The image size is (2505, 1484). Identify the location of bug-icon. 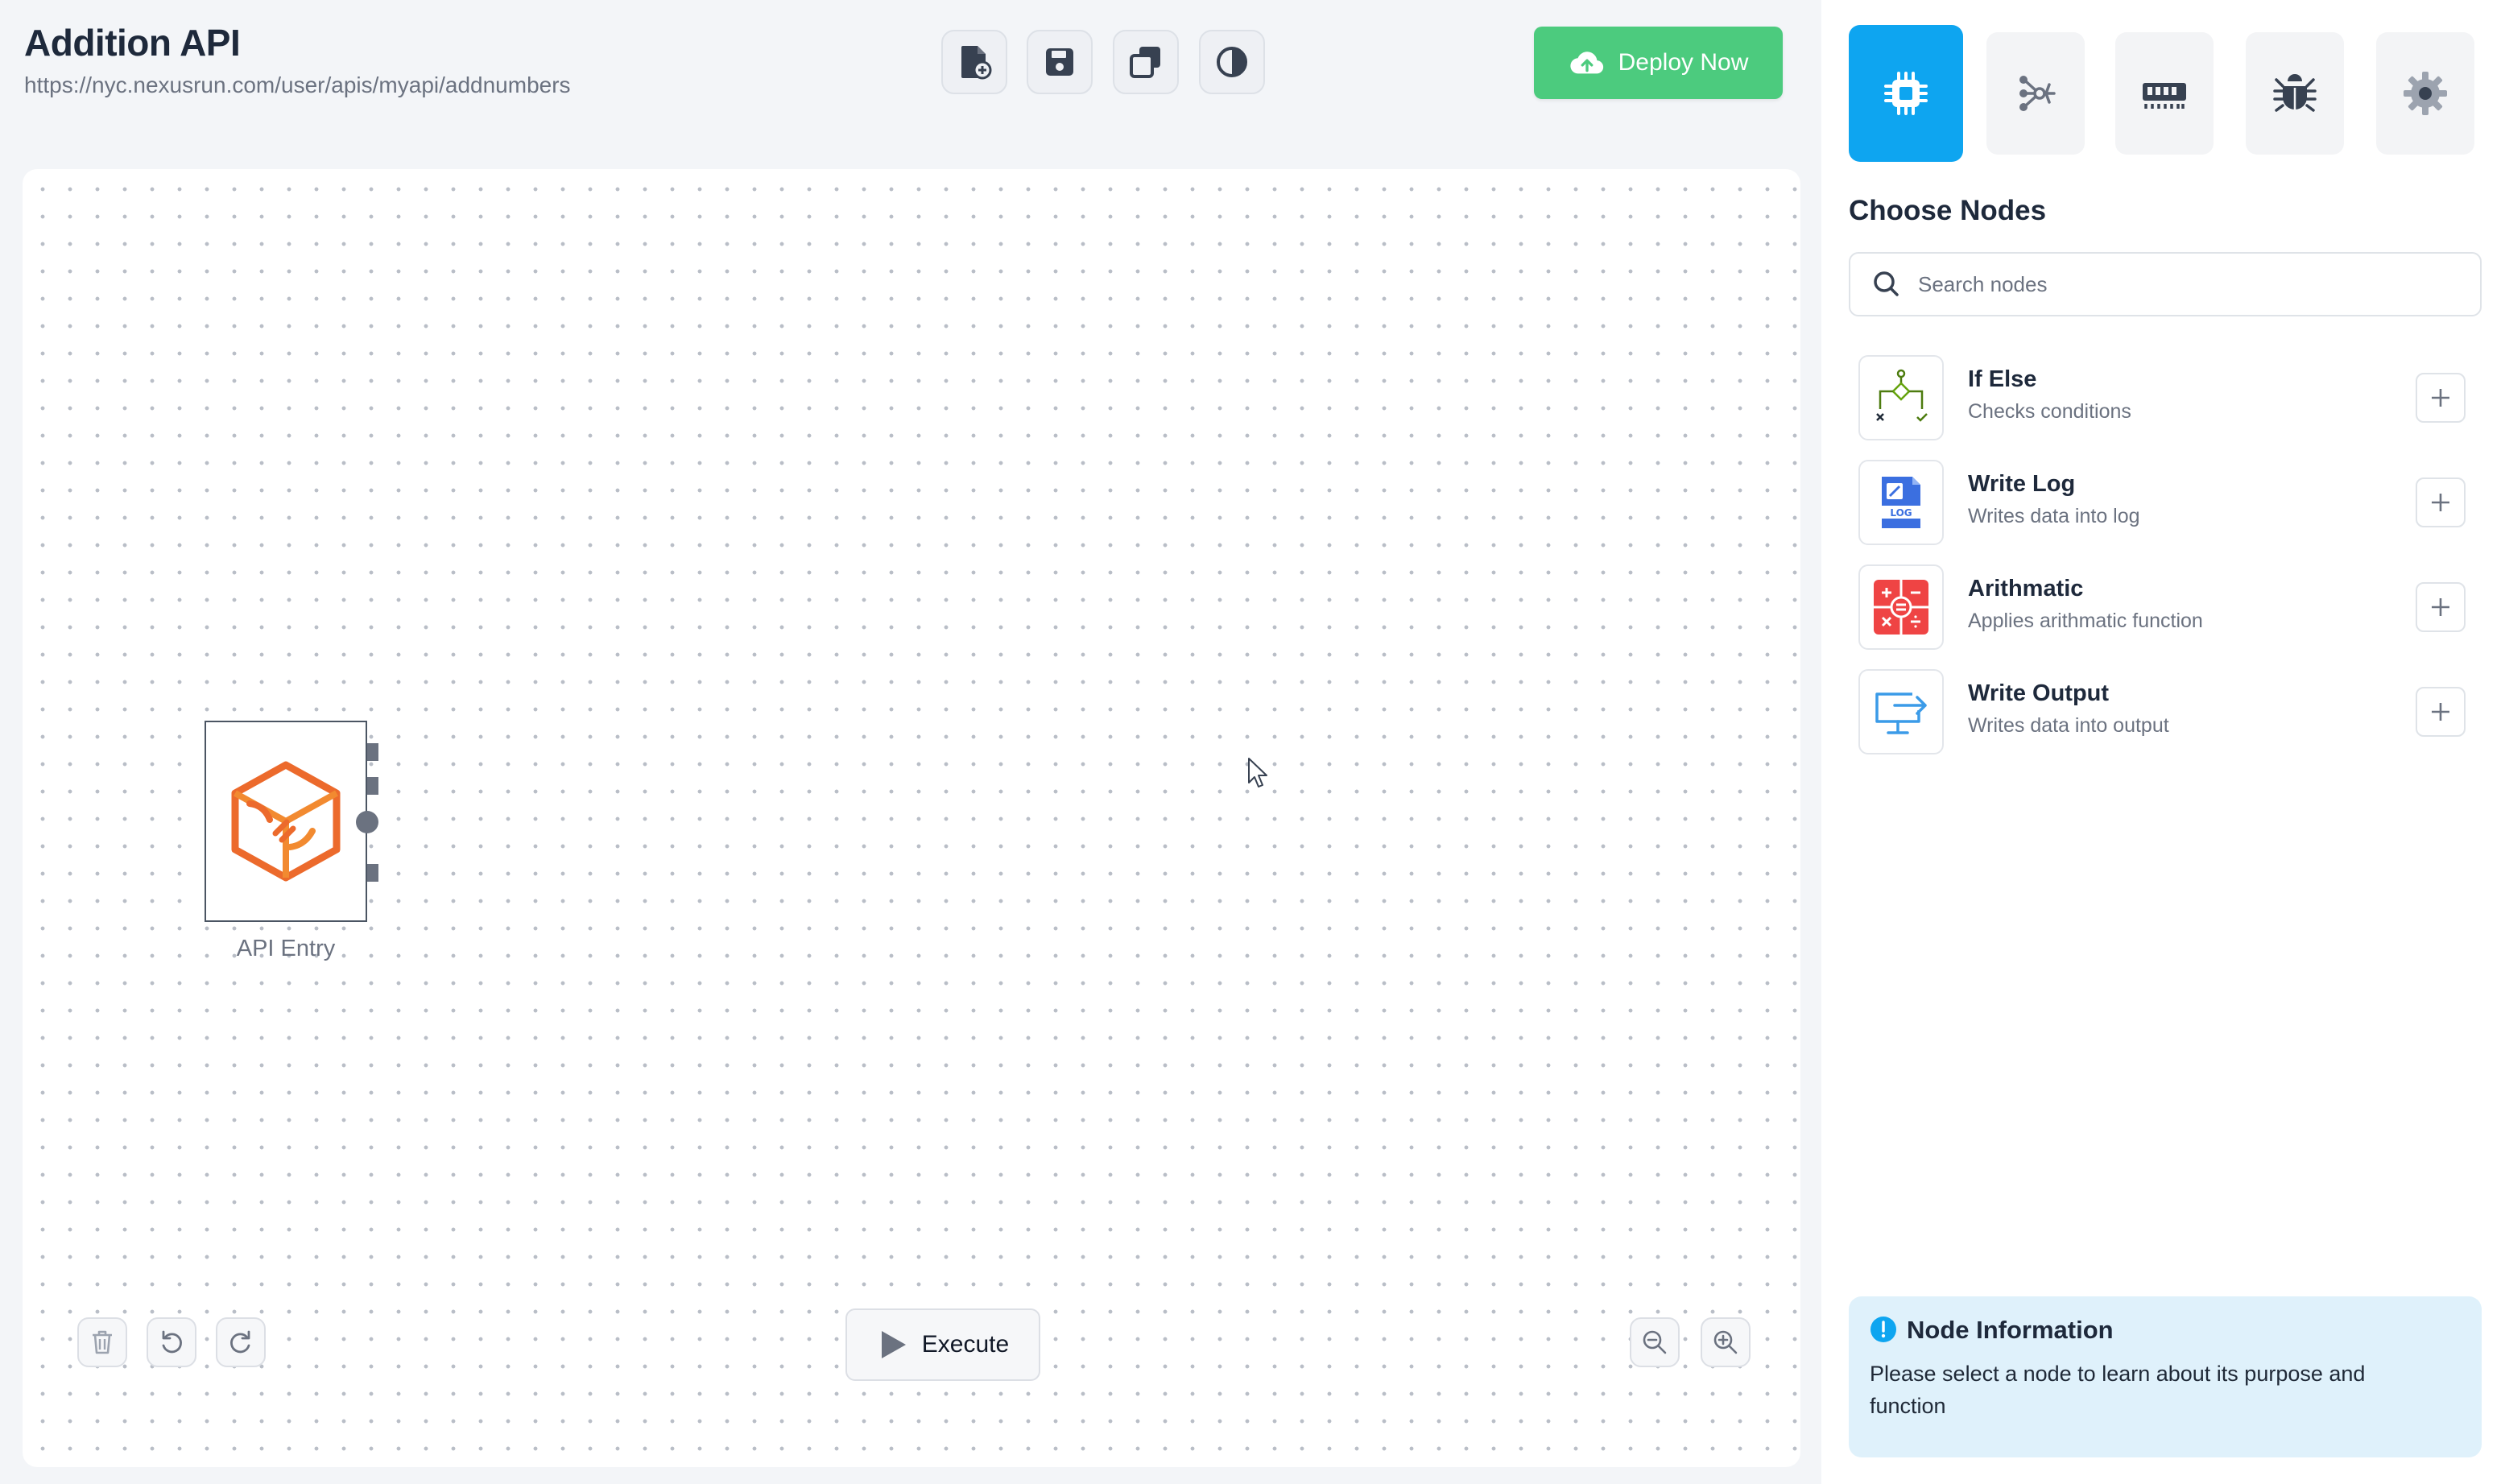
(2295, 93).